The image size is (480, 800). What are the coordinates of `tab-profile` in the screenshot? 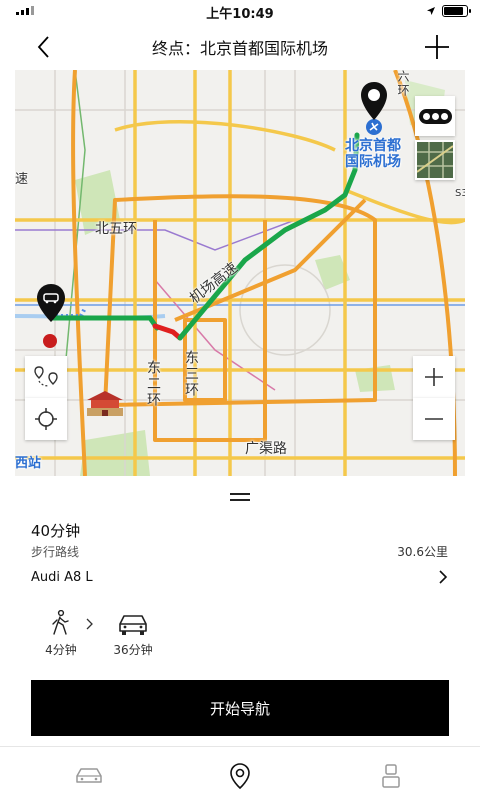 It's located at (391, 776).